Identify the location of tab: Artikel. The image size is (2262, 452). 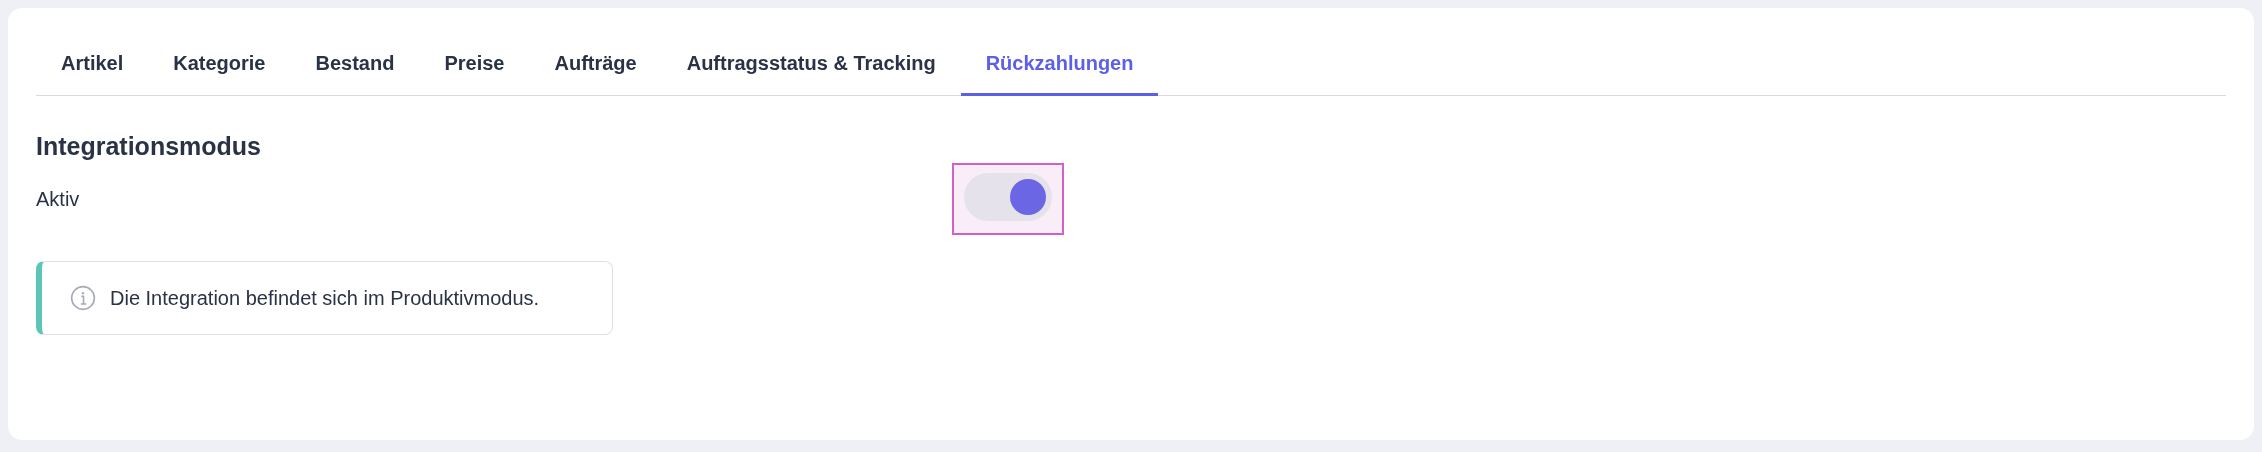
(92, 66).